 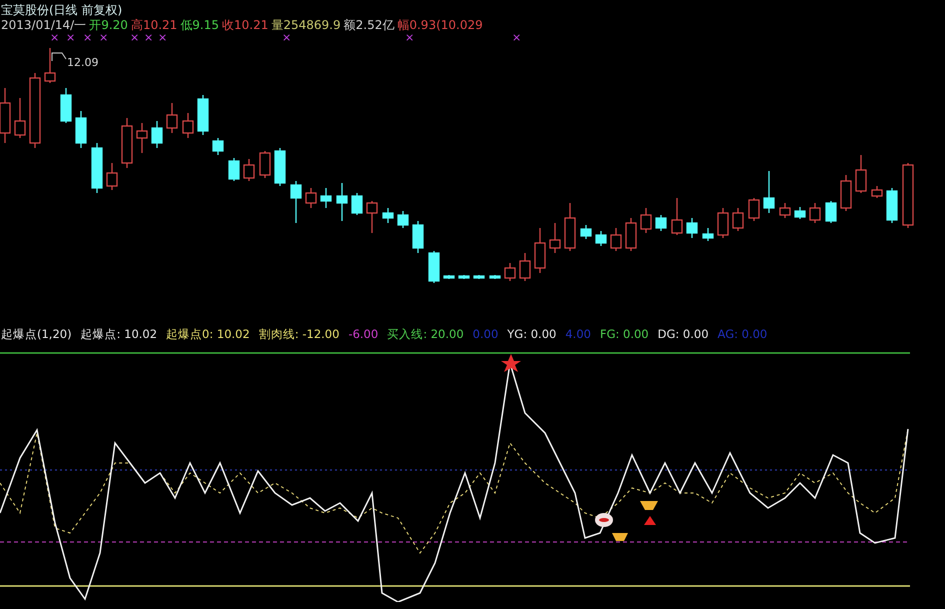 I want to click on indicator-value: YG: 0.00, so click(x=531, y=334).